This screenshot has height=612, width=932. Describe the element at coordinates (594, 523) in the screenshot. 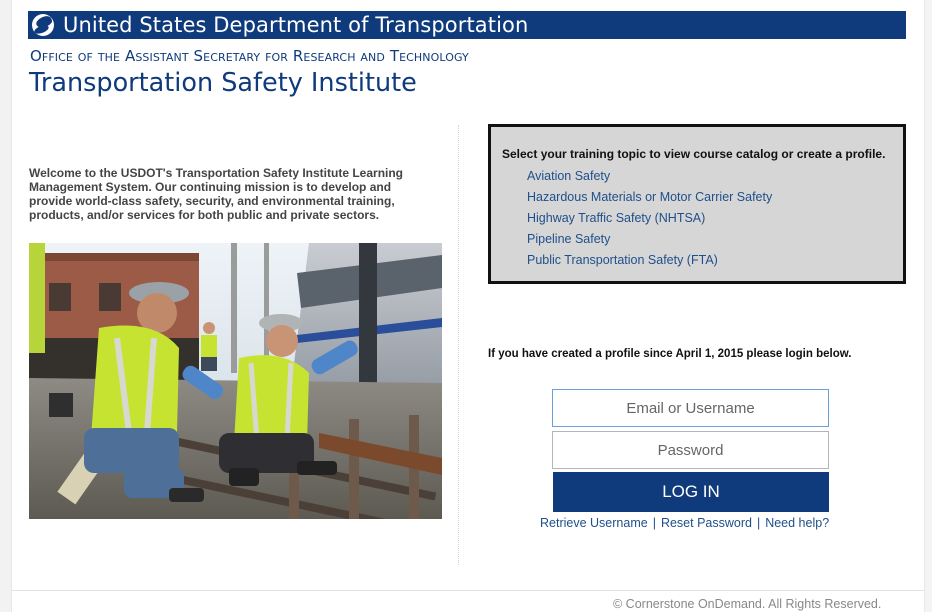

I see `retrieve-username-link: Retrieve Username` at that location.